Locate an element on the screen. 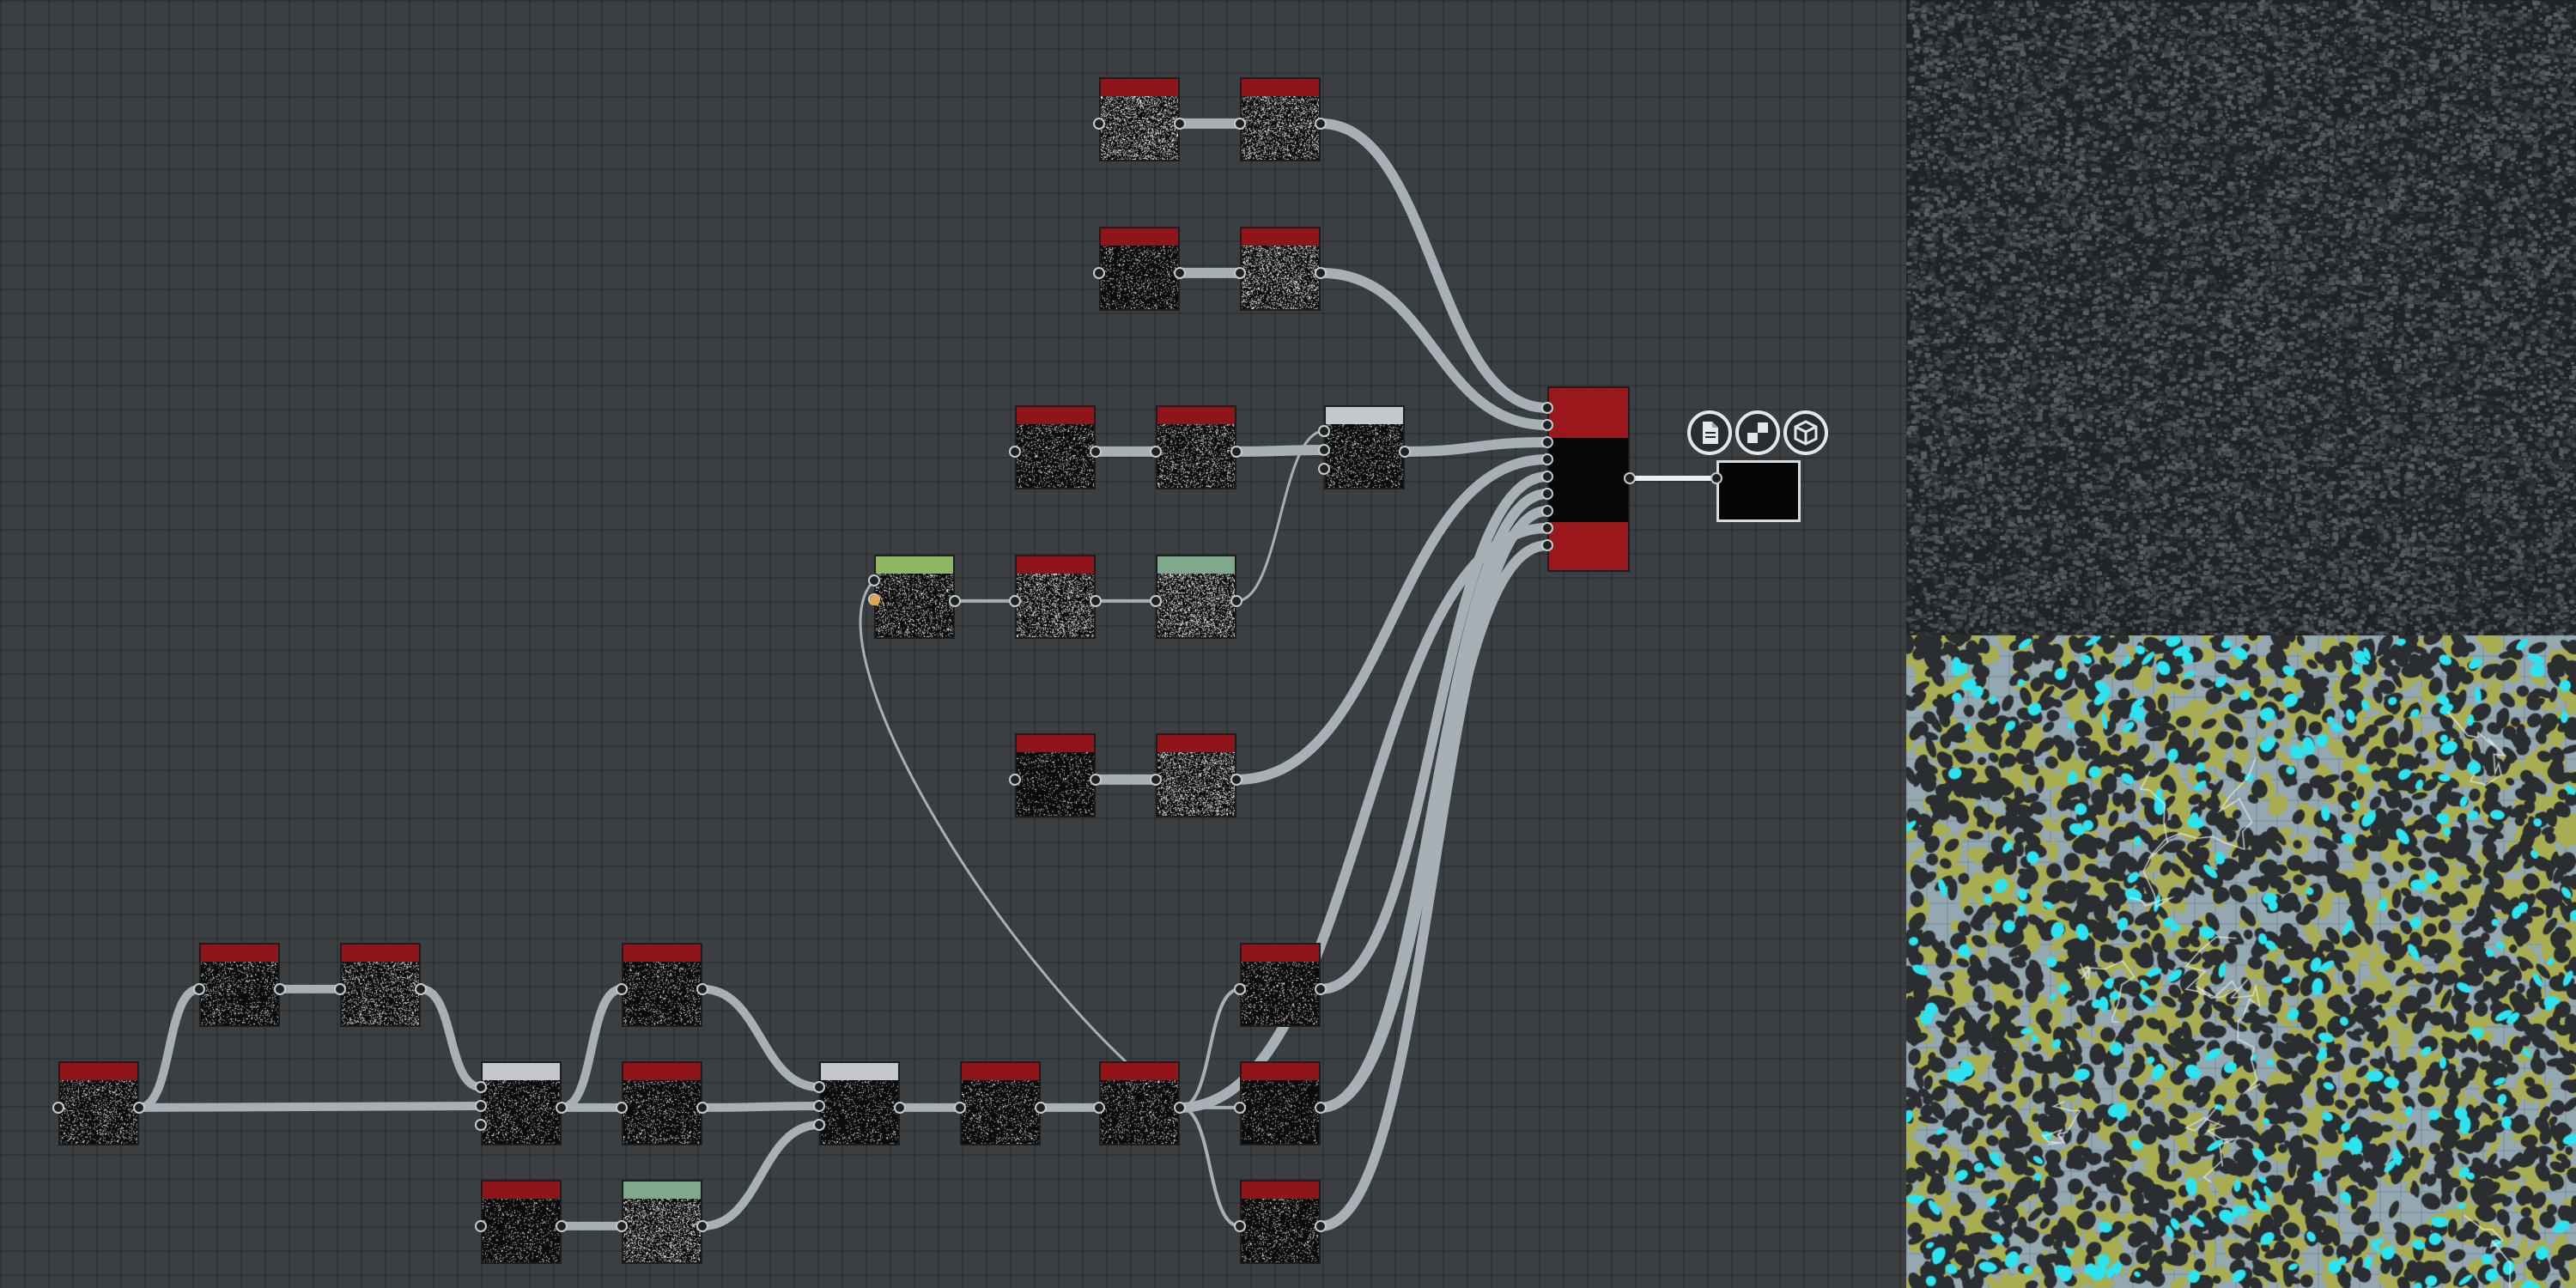 Image resolution: width=2576 pixels, height=1288 pixels. output-node is located at coordinates (1759, 491).